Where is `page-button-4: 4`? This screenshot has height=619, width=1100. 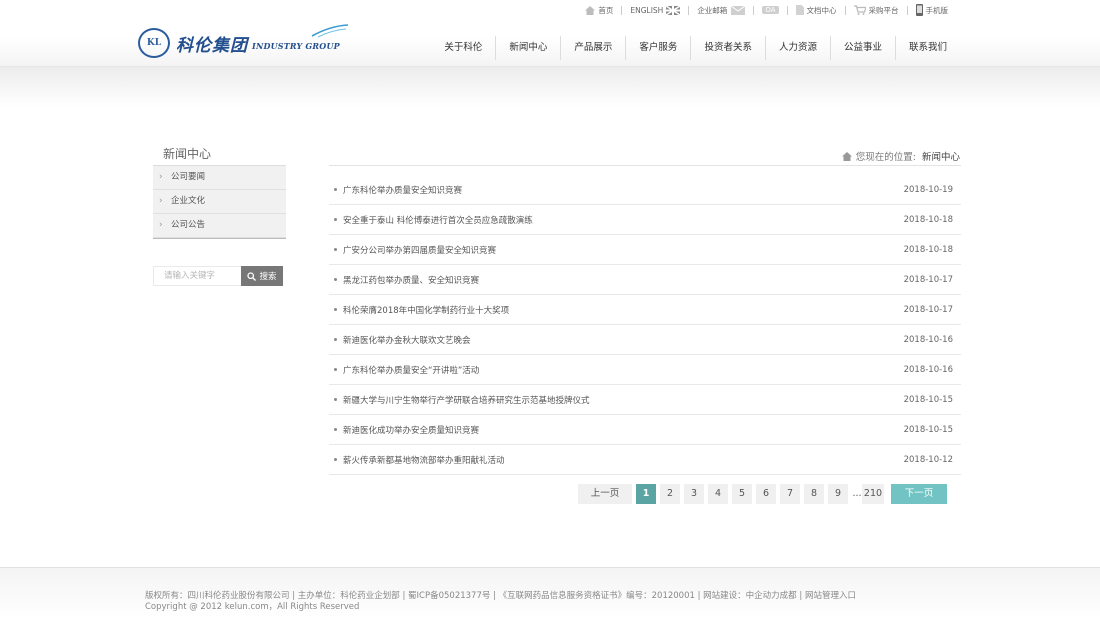
page-button-4: 4 is located at coordinates (718, 494).